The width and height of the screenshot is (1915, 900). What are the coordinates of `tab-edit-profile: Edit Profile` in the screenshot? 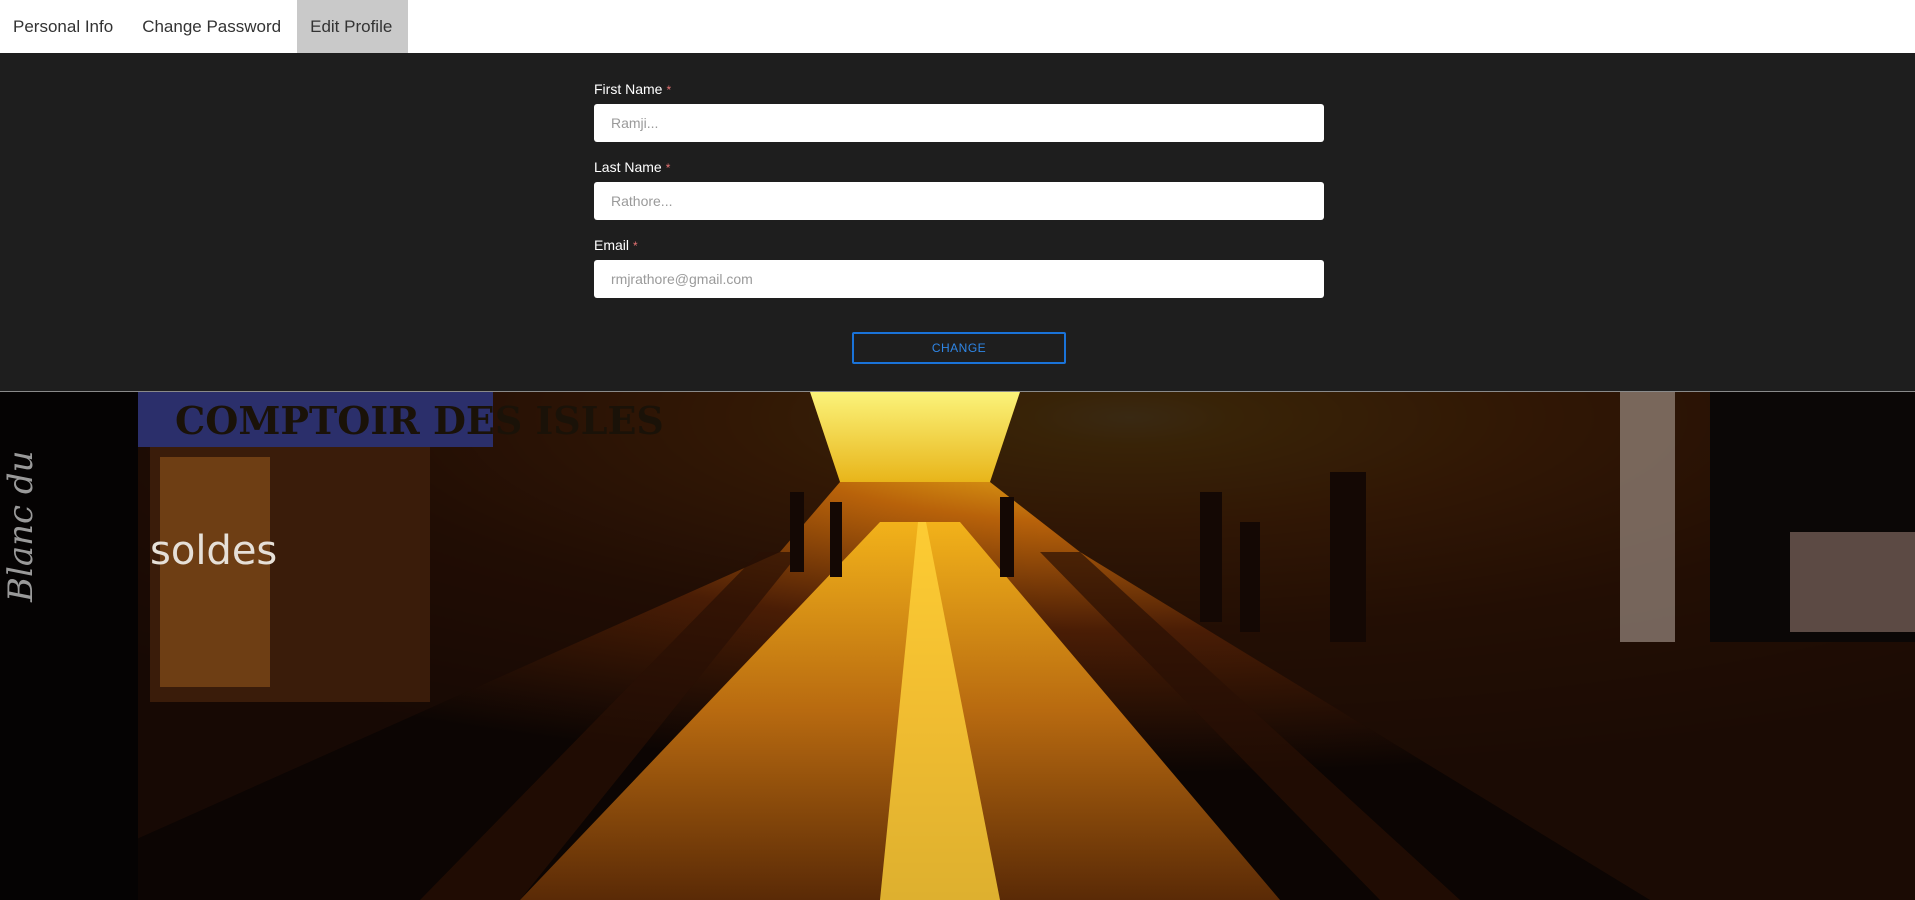 It's located at (353, 26).